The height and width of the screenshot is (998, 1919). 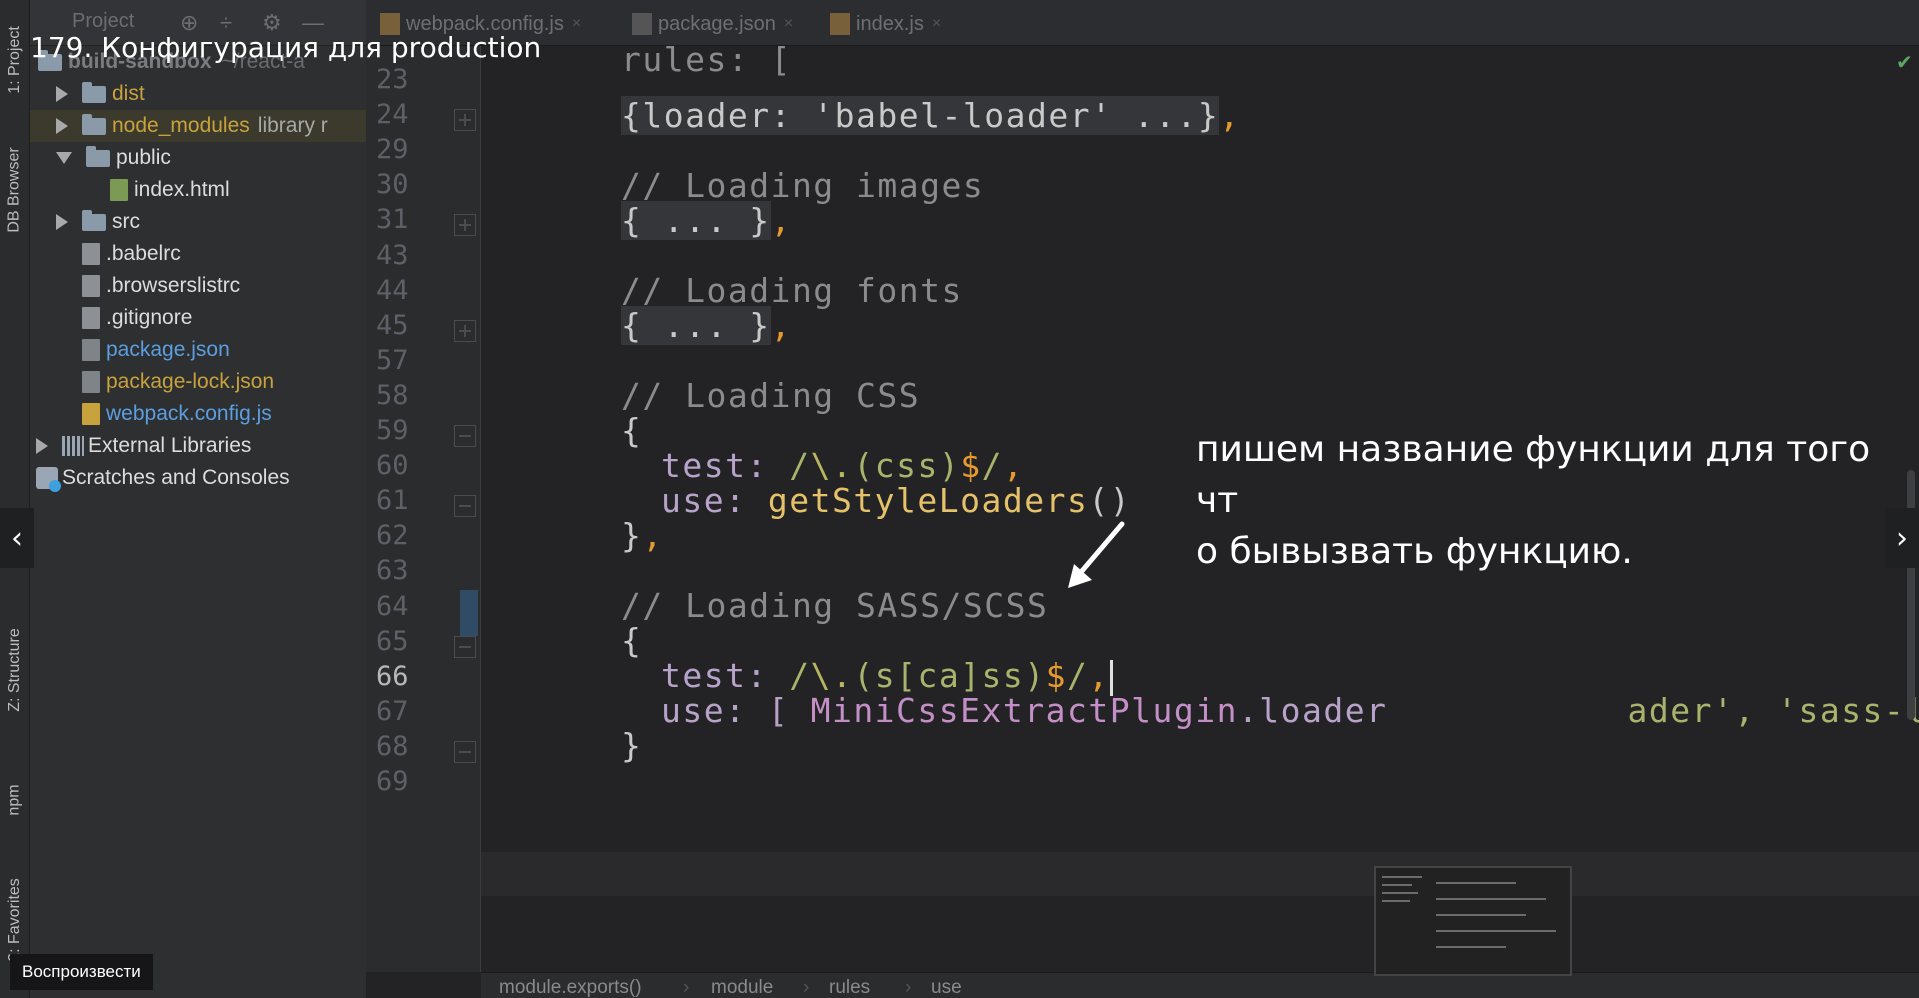 What do you see at coordinates (143, 157) in the screenshot?
I see `tree-item-label: public` at bounding box center [143, 157].